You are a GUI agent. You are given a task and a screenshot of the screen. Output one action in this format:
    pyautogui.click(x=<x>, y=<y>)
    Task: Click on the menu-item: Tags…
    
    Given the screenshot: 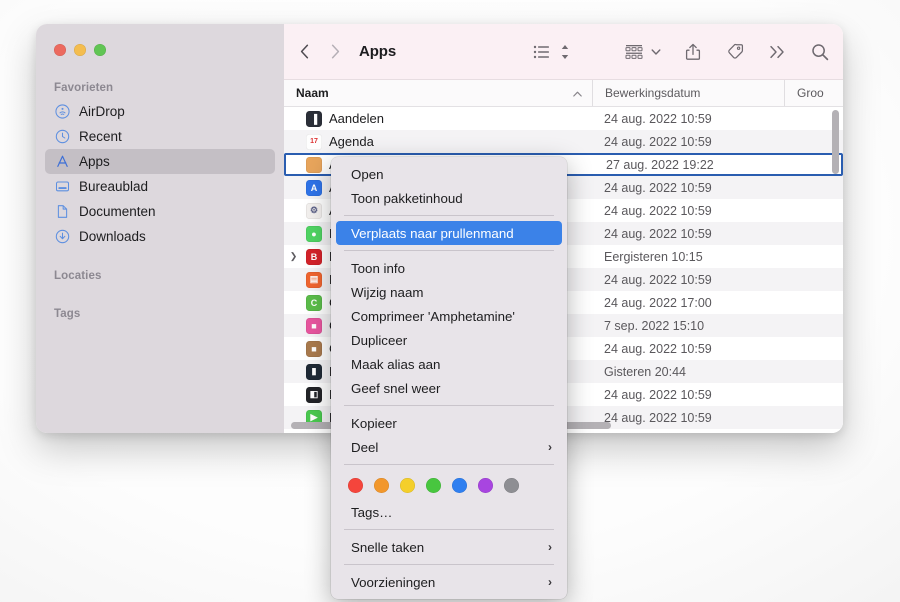 What is the action you would take?
    pyautogui.click(x=449, y=512)
    